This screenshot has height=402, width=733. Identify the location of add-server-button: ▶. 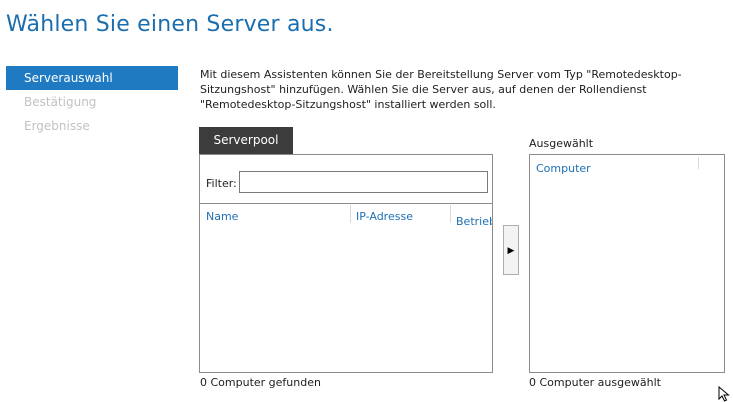
(511, 250).